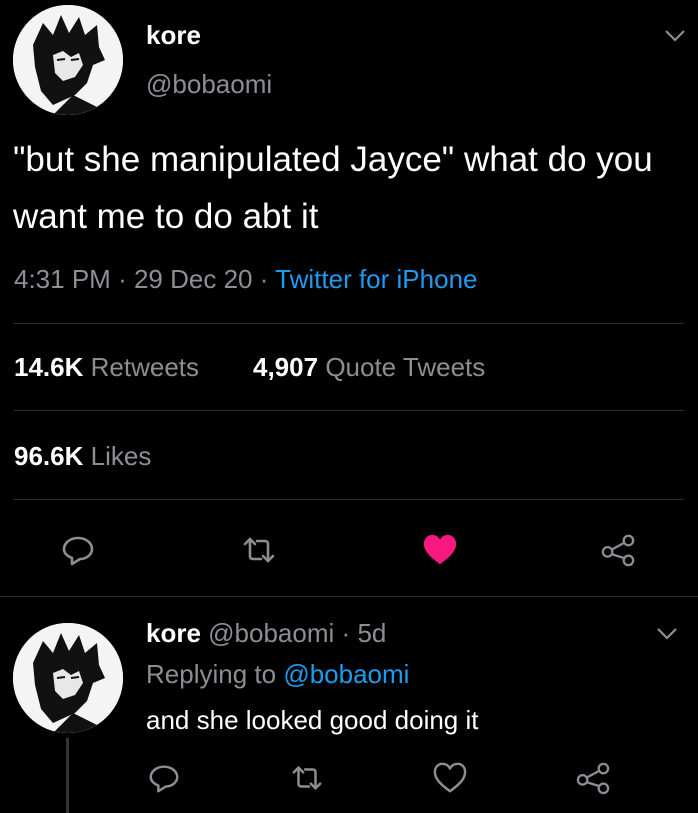 This screenshot has width=698, height=813. Describe the element at coordinates (440, 550) in the screenshot. I see `heart-filled-icon` at that location.